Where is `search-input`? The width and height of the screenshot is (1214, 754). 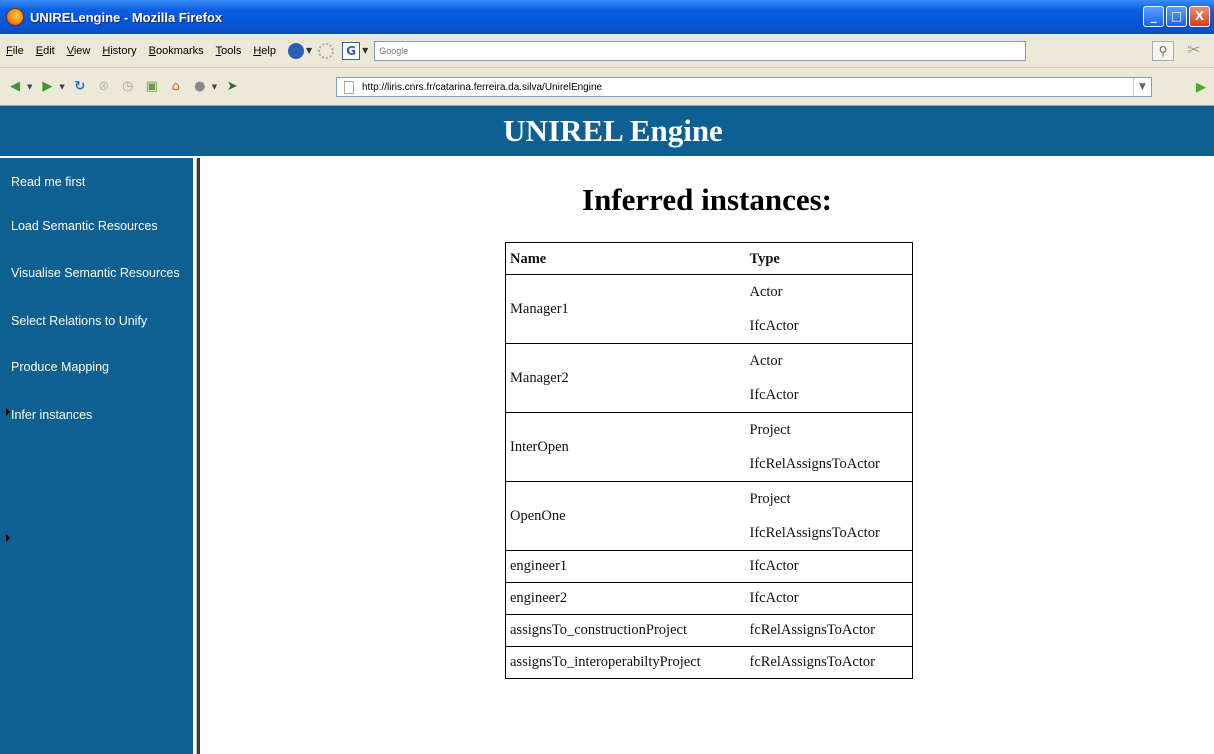 search-input is located at coordinates (700, 50).